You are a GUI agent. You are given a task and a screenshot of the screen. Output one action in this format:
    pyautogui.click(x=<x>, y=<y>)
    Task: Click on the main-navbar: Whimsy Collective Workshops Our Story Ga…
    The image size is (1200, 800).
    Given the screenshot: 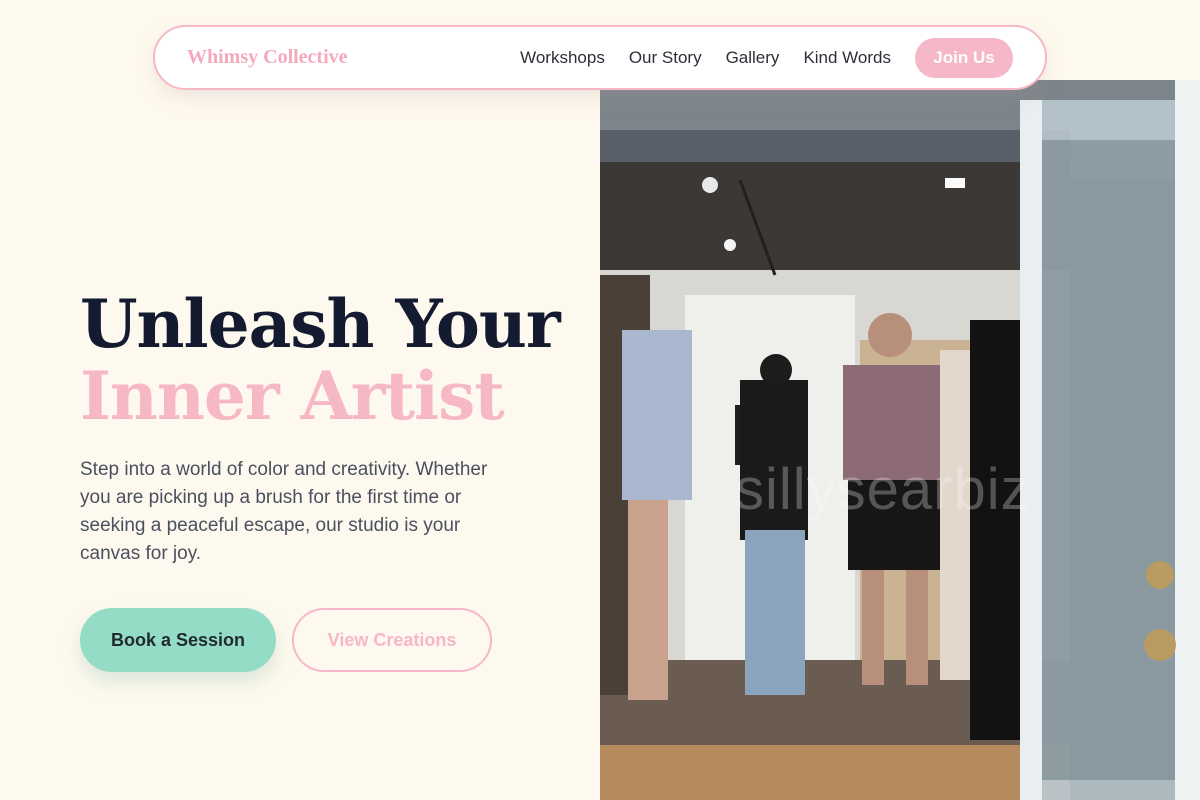 What is the action you would take?
    pyautogui.click(x=600, y=57)
    